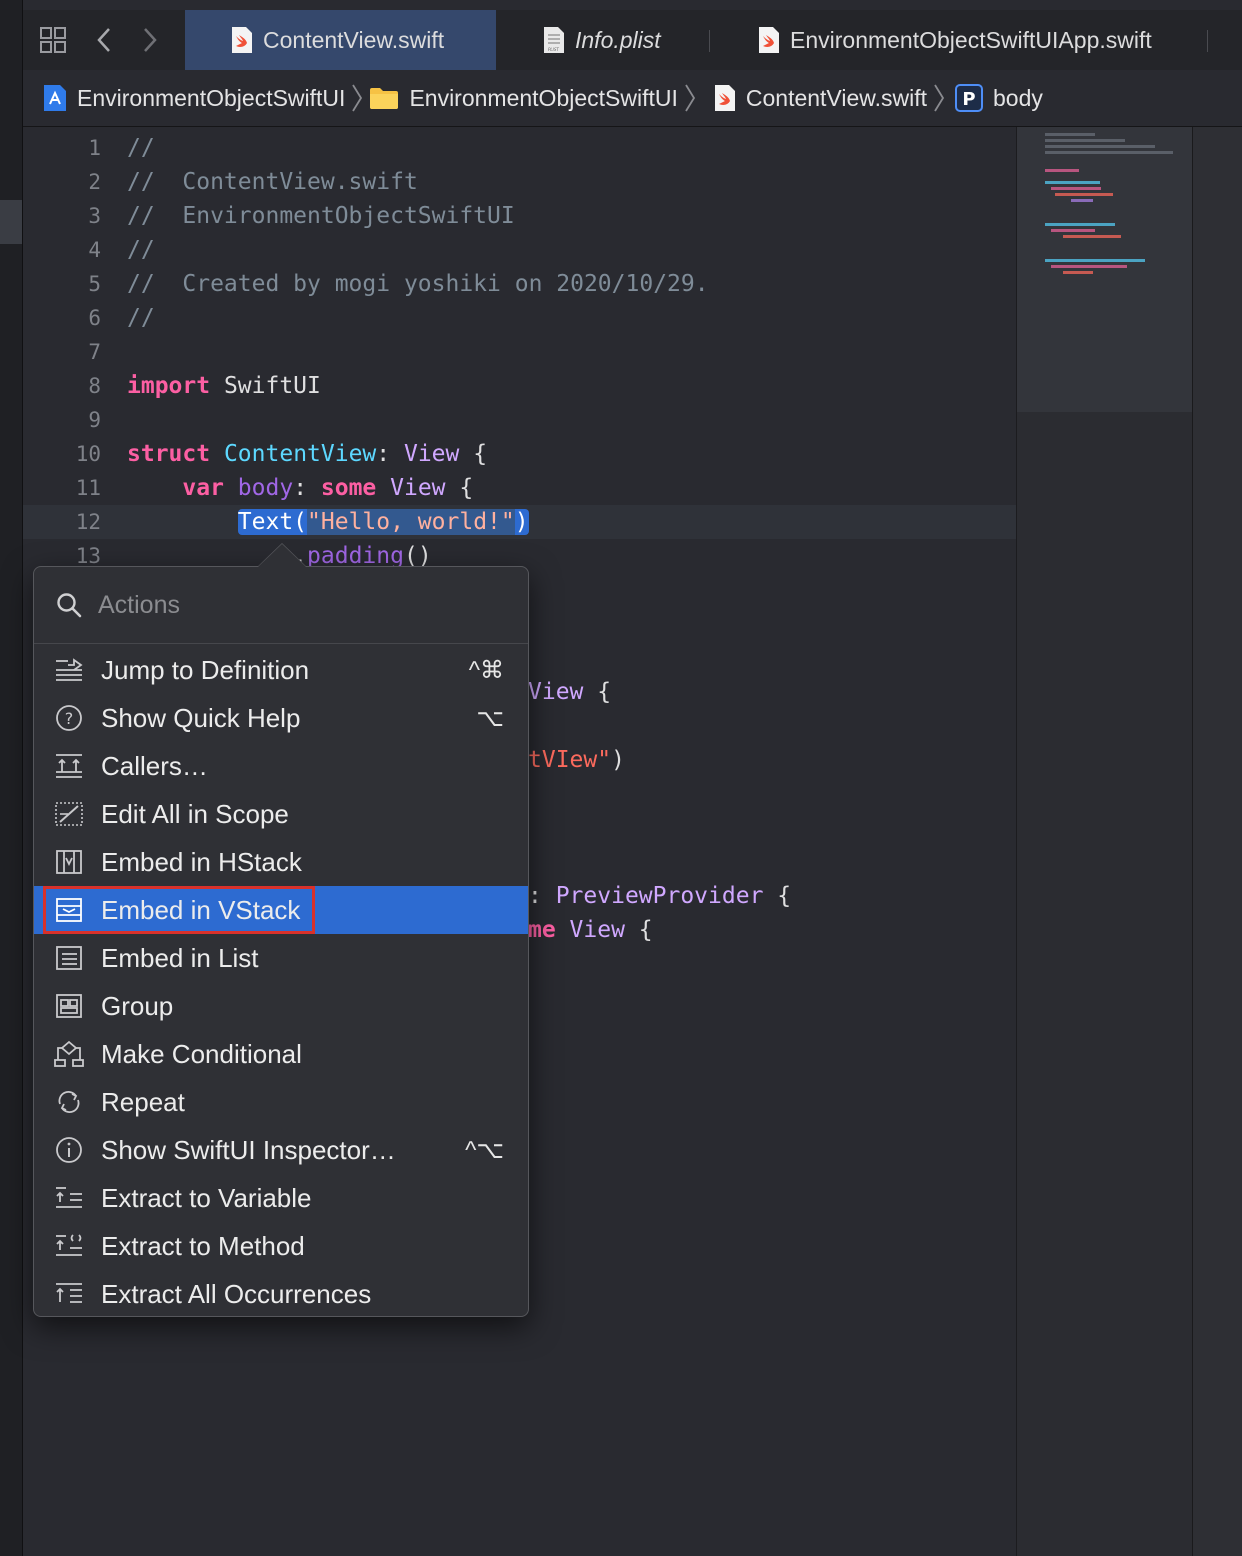 This screenshot has width=1242, height=1556. Describe the element at coordinates (1217, 841) in the screenshot. I see `inspector-strip` at that location.